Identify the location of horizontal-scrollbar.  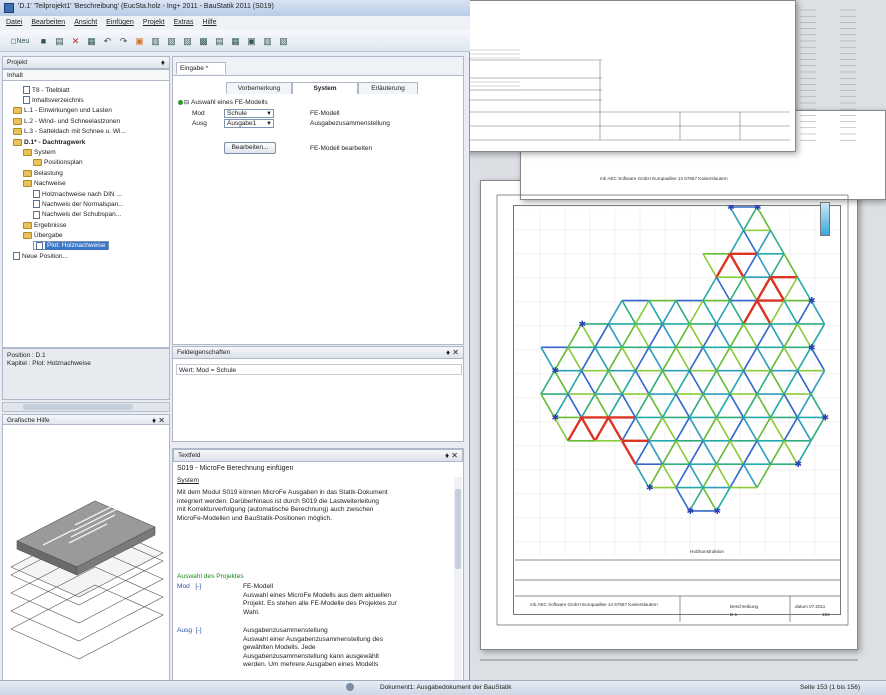
(86, 407).